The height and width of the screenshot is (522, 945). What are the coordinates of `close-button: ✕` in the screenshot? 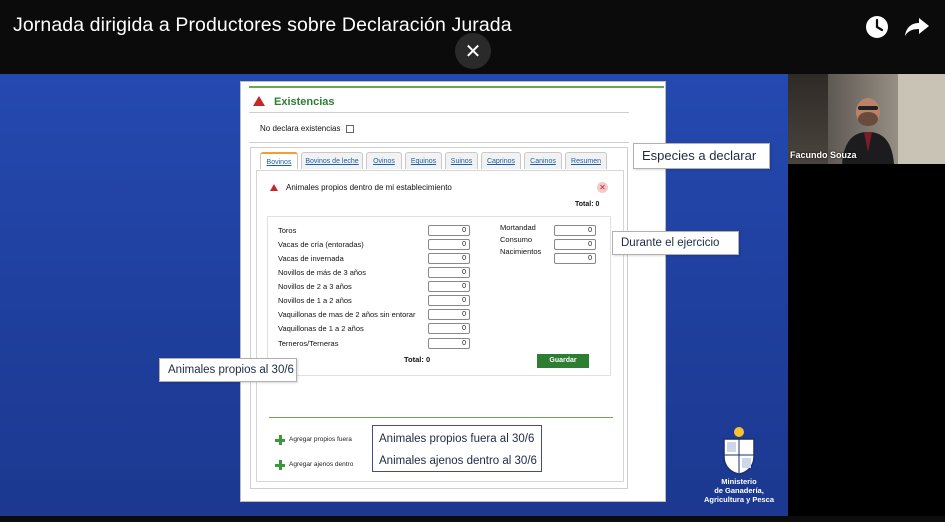 It's located at (473, 51).